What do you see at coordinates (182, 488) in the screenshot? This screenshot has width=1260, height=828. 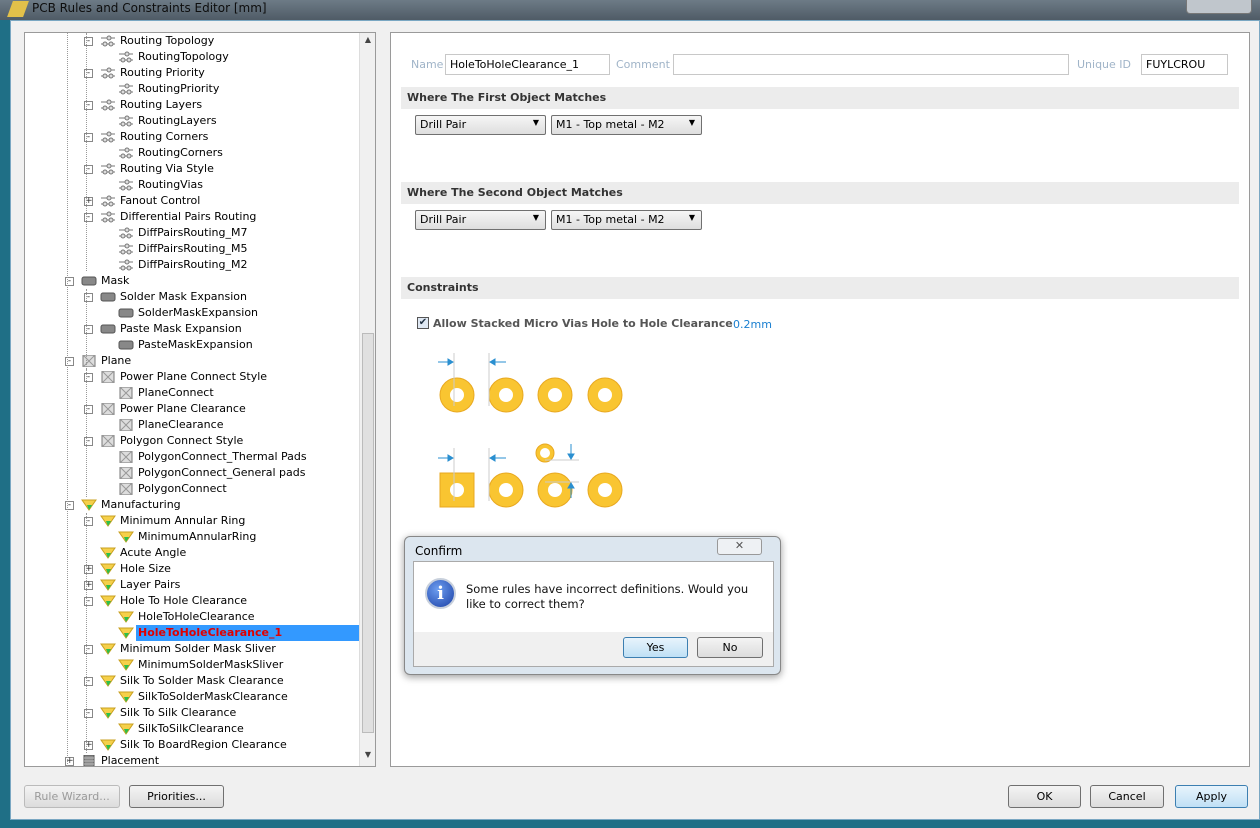 I see `tree-item-label: PolygonConnect` at bounding box center [182, 488].